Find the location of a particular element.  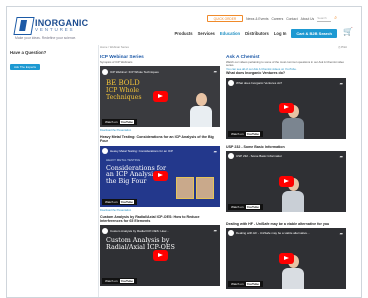

print-link: ⎙ Print is located at coordinates (342, 47).